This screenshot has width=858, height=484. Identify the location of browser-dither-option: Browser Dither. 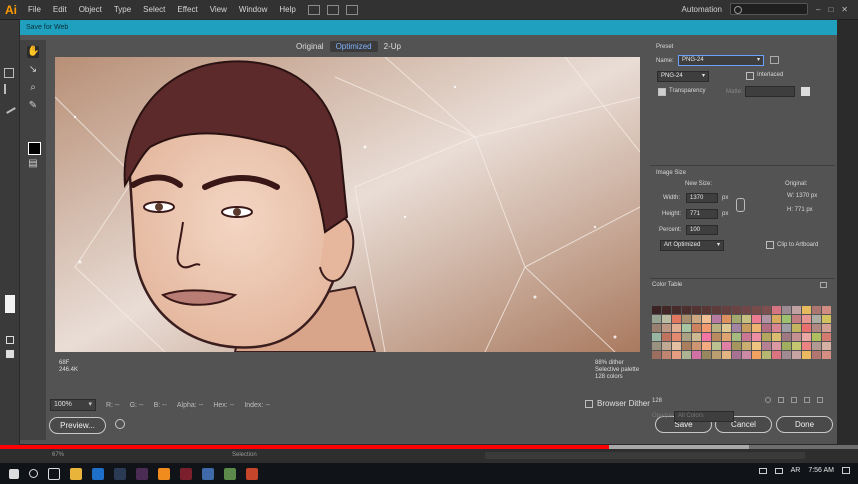
(617, 403).